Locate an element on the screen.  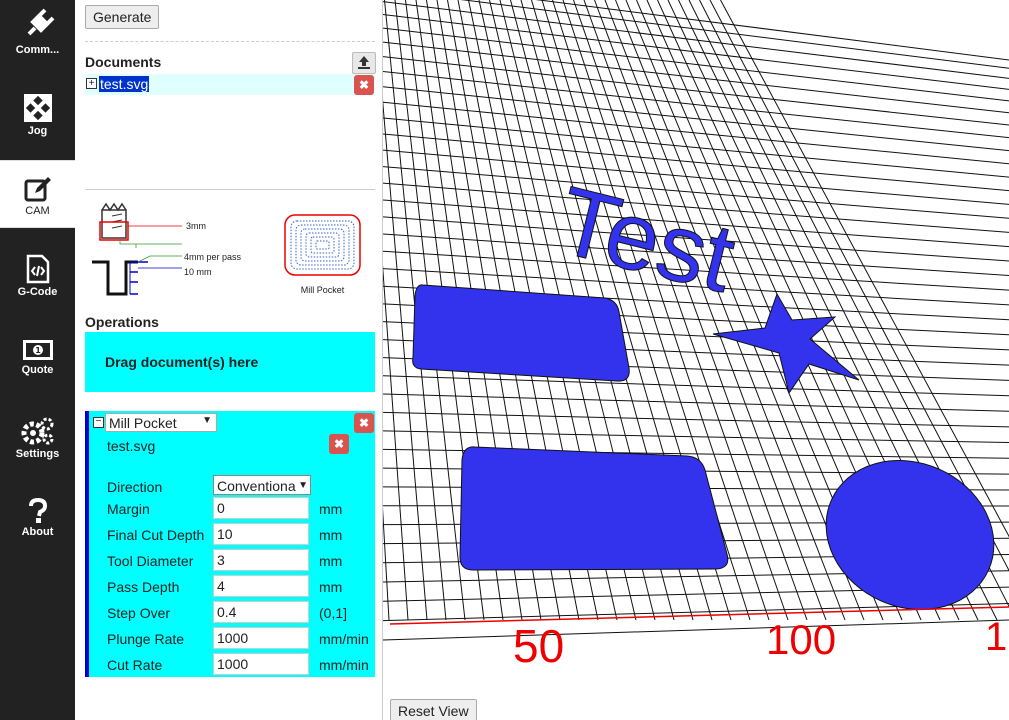
field-label: Pass Depth is located at coordinates (143, 587).